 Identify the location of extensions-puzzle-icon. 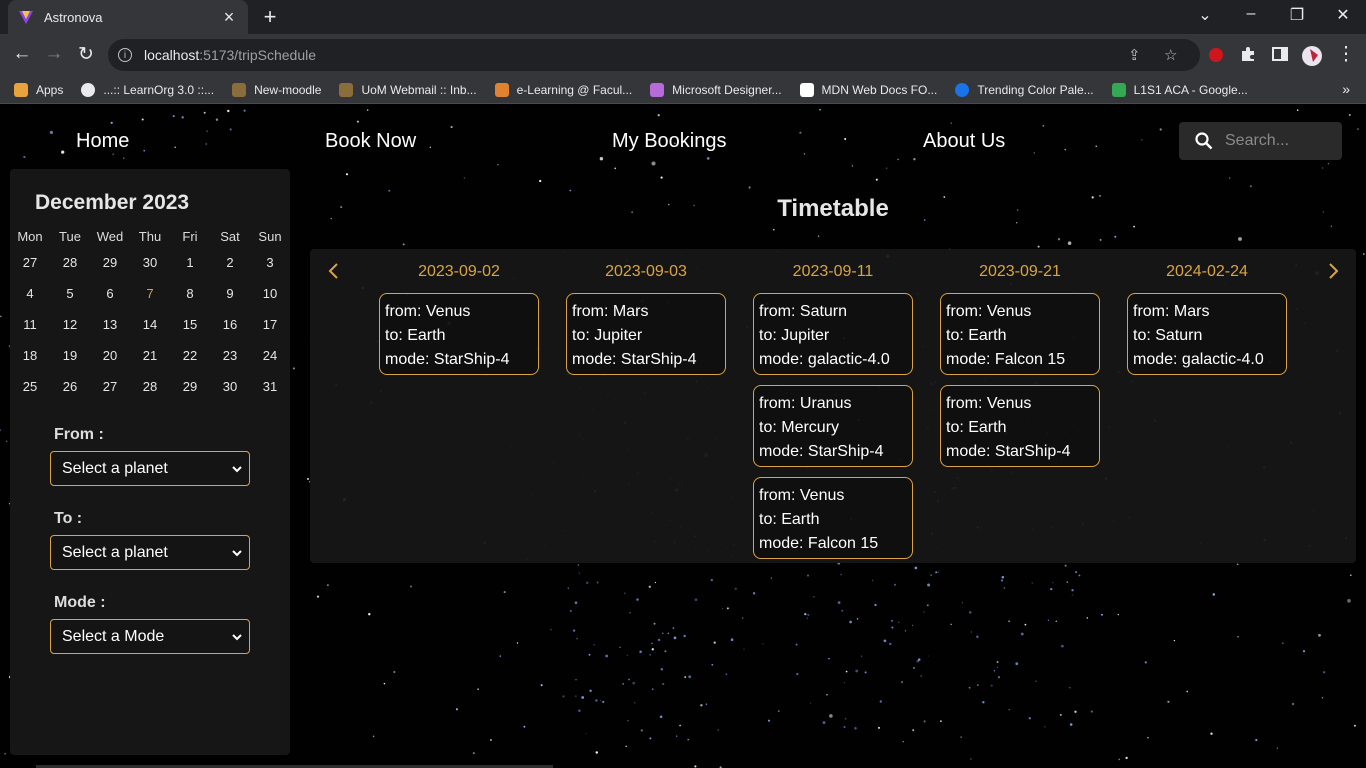
(1249, 55).